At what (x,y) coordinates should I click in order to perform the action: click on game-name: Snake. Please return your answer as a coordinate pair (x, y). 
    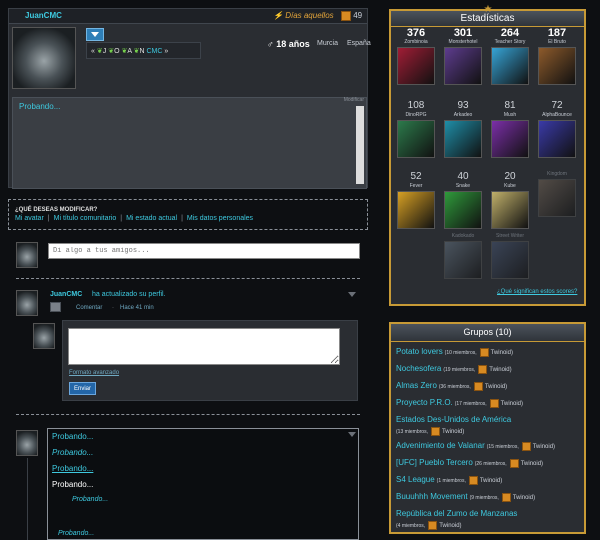
    Looking at the image, I should click on (463, 186).